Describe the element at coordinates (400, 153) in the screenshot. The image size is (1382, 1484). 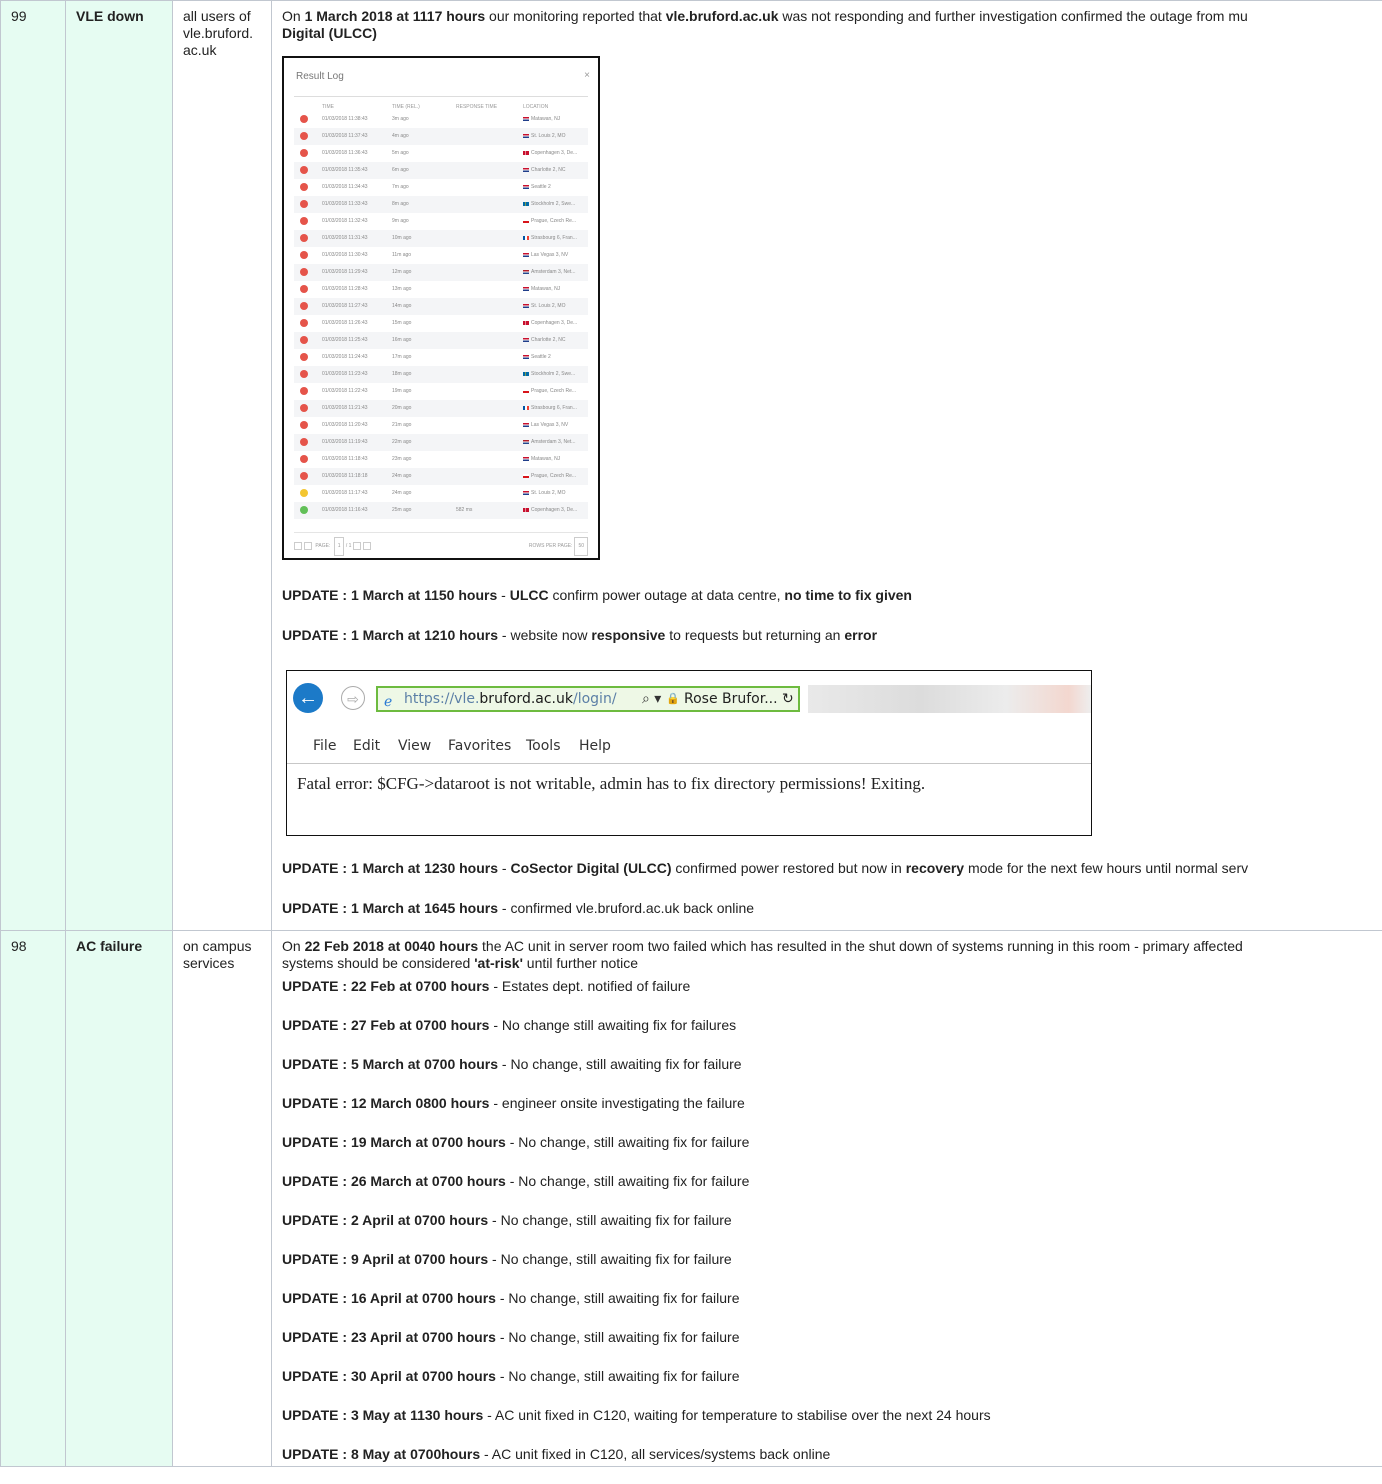
I see `row-time-rel: 5m ago` at that location.